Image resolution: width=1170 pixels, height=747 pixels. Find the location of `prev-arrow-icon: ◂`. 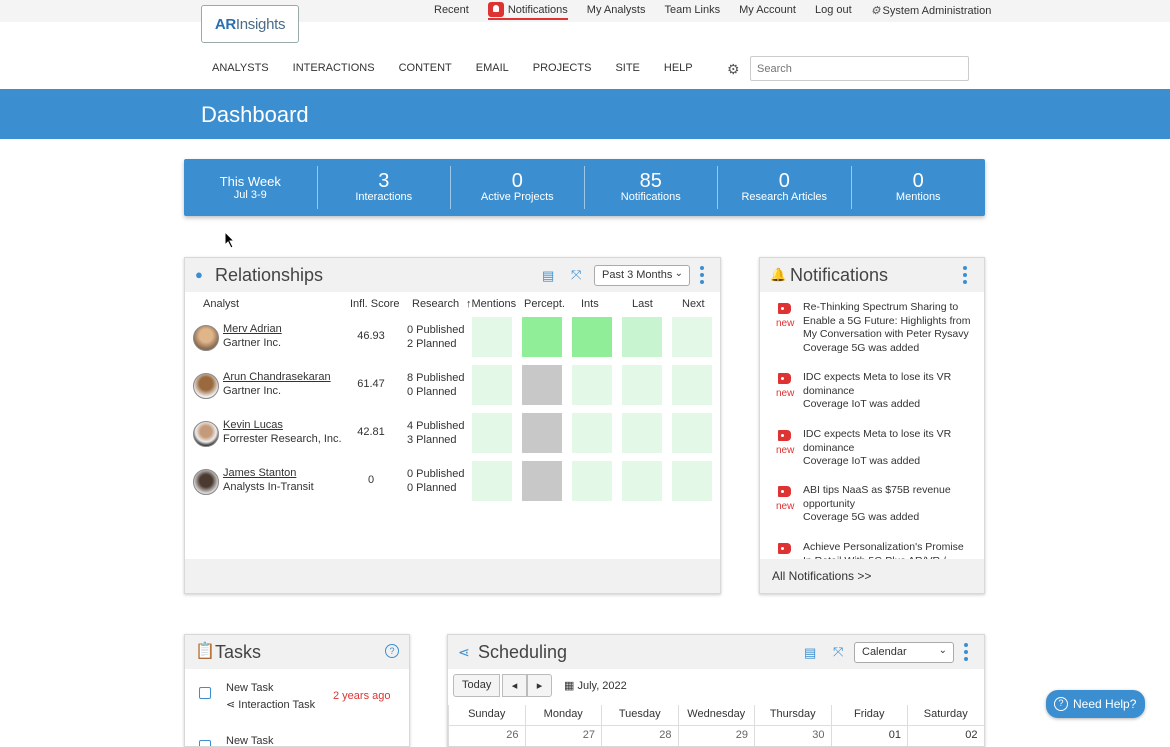

prev-arrow-icon: ◂ is located at coordinates (514, 685).